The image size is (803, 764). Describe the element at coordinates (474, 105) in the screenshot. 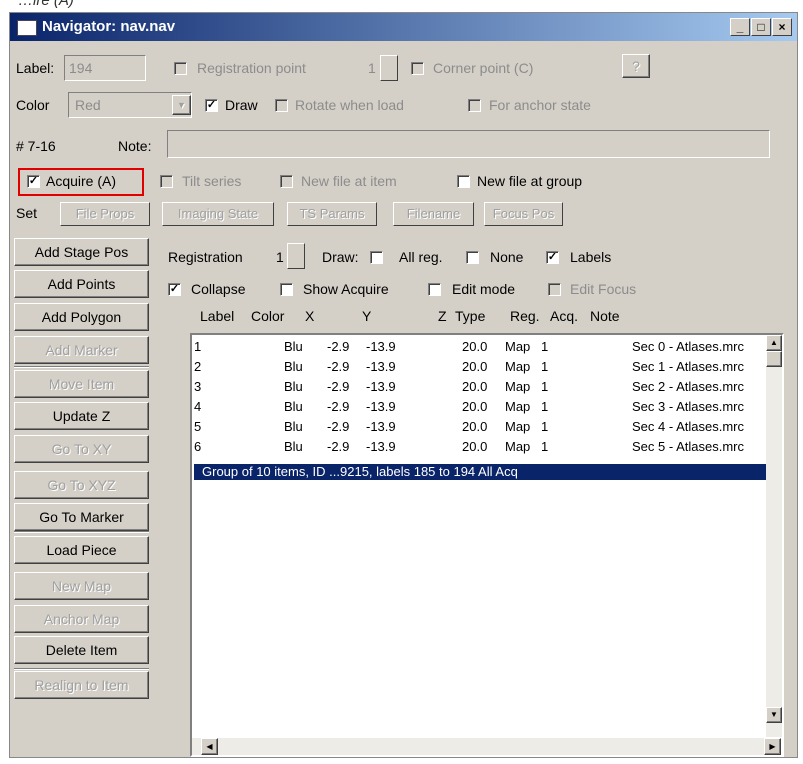

I see `anchor-state-checkbox` at that location.